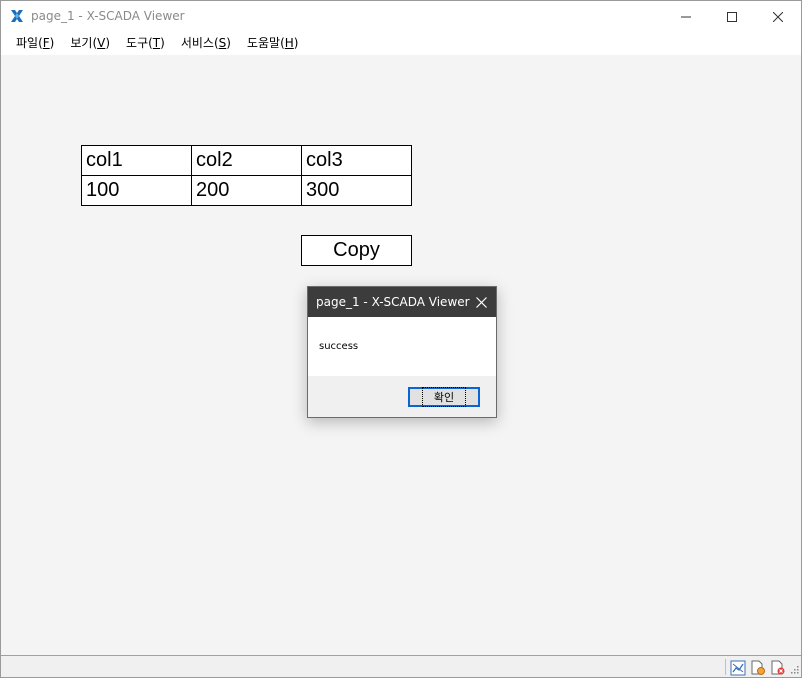 This screenshot has width=802, height=678. Describe the element at coordinates (273, 43) in the screenshot. I see `menu-help: 도움말(H)` at that location.